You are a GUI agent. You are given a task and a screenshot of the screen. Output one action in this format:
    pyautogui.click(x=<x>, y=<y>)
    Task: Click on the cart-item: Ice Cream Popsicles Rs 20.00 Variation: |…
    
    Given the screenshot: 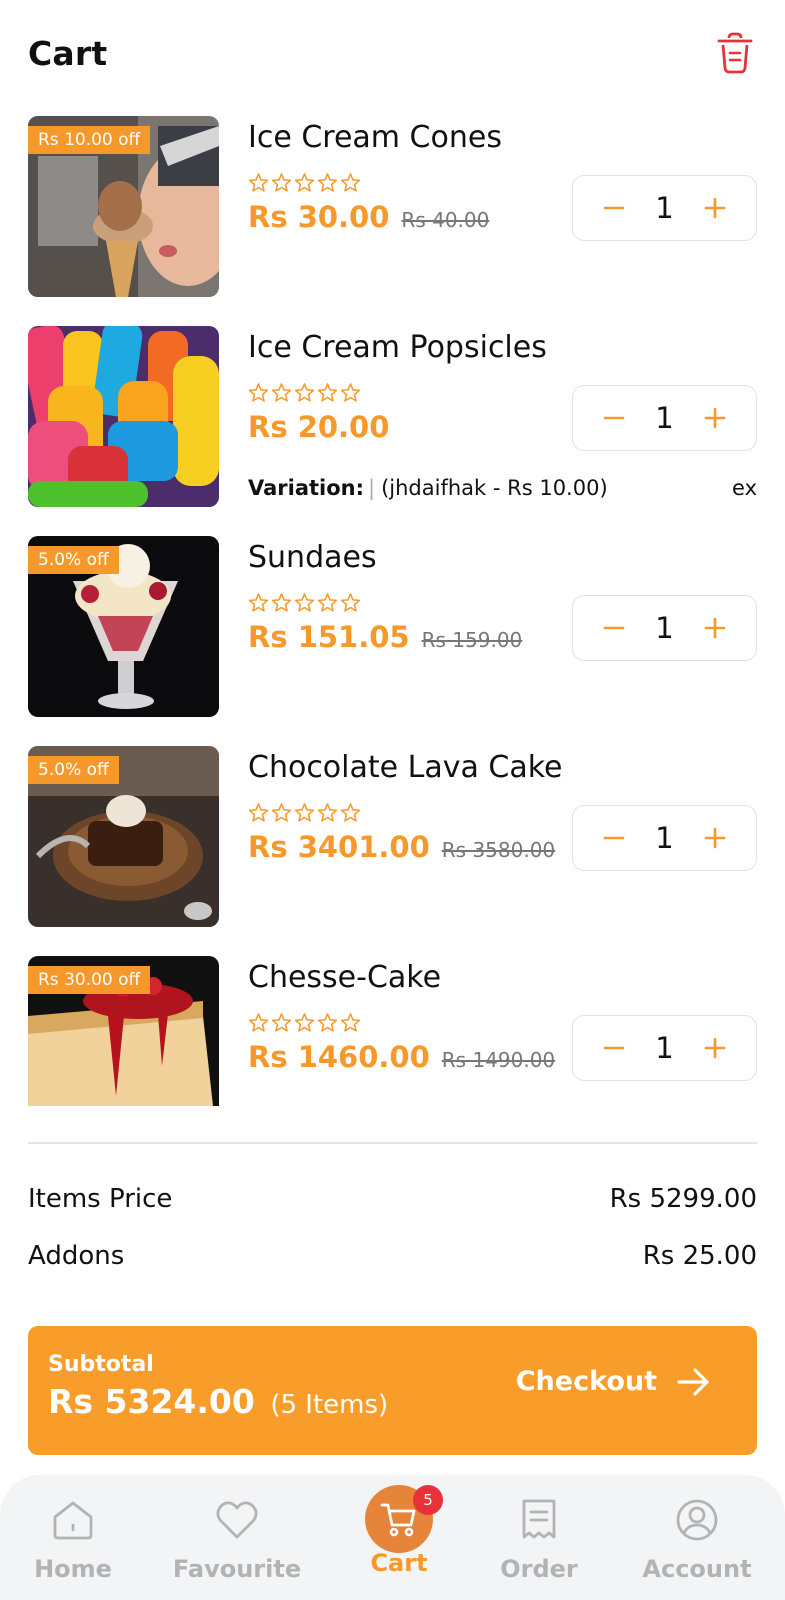 What is the action you would take?
    pyautogui.click(x=392, y=431)
    